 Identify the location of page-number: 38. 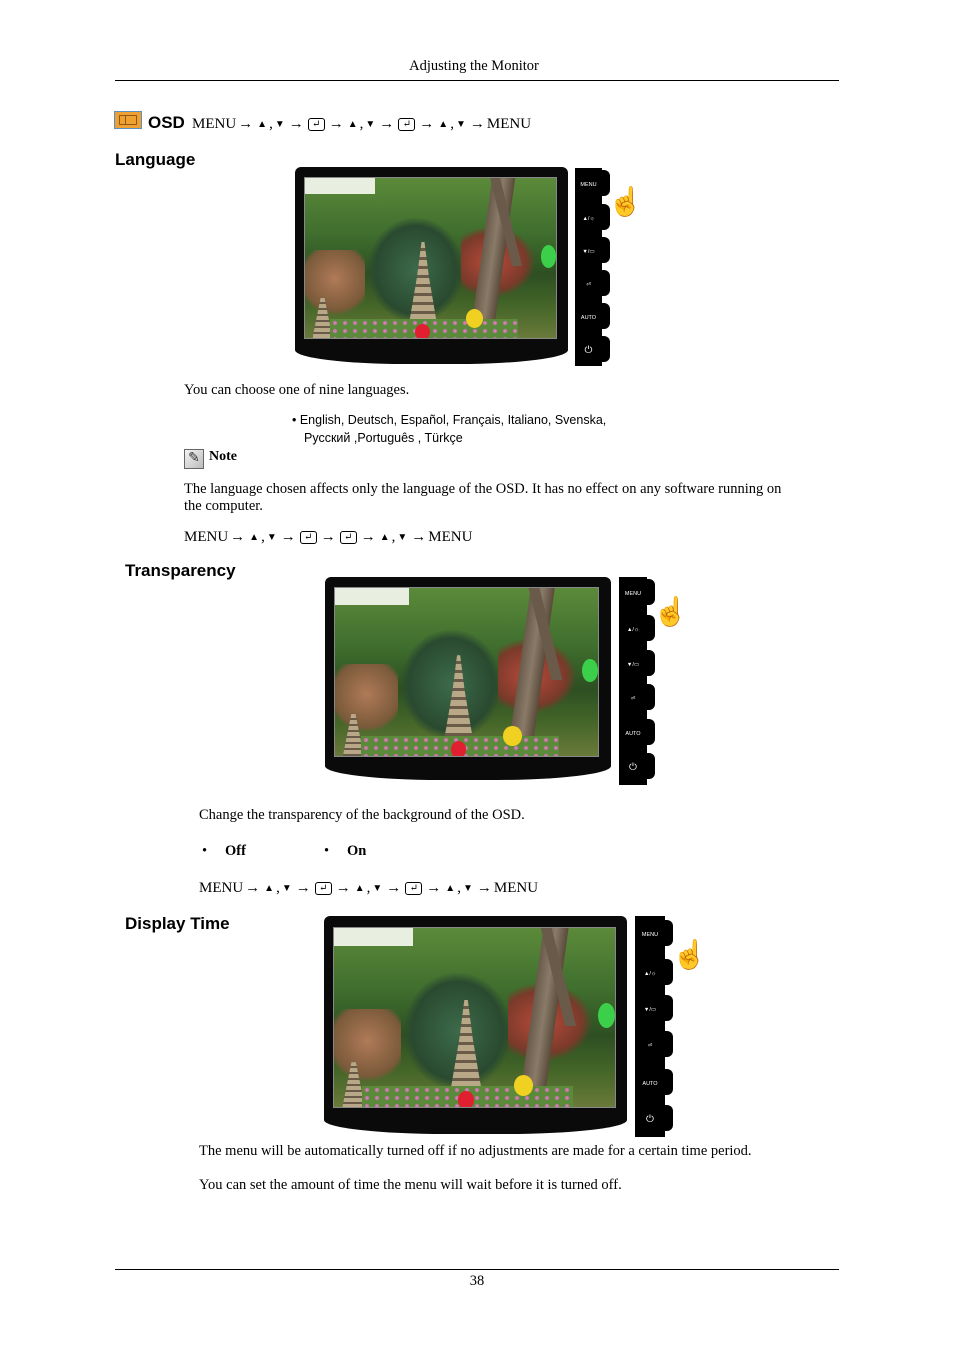
(477, 1281).